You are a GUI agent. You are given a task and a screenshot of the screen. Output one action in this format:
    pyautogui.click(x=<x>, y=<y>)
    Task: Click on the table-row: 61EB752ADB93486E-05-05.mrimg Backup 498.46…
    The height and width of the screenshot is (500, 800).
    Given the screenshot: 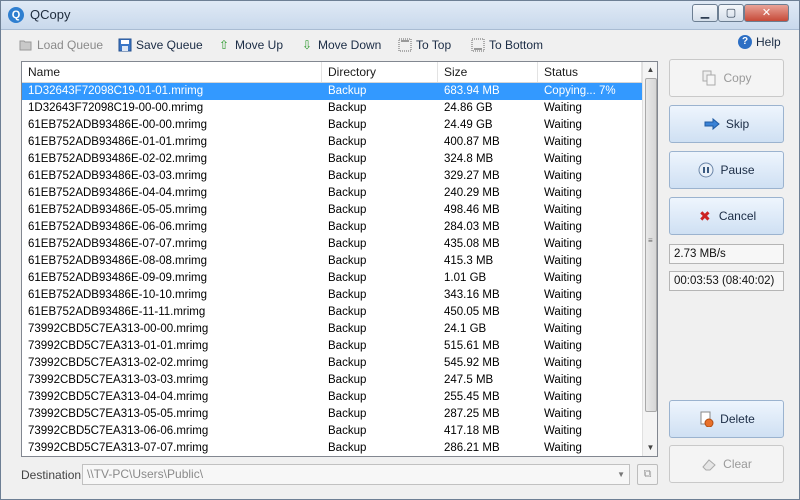 What is the action you would take?
    pyautogui.click(x=332, y=210)
    